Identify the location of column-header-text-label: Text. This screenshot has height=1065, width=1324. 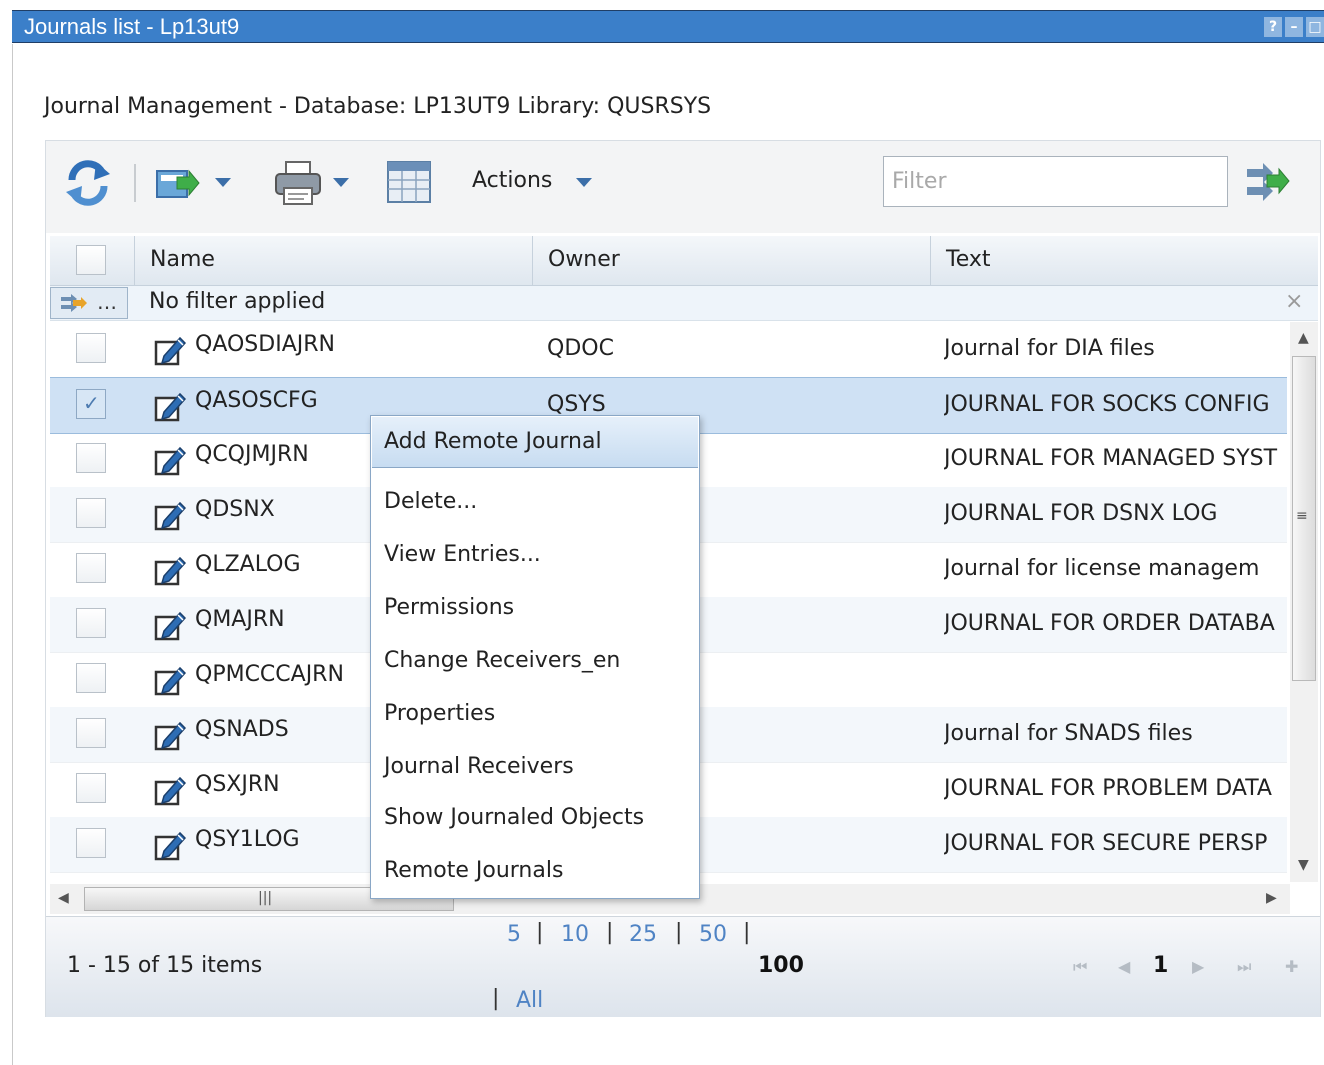
(968, 259).